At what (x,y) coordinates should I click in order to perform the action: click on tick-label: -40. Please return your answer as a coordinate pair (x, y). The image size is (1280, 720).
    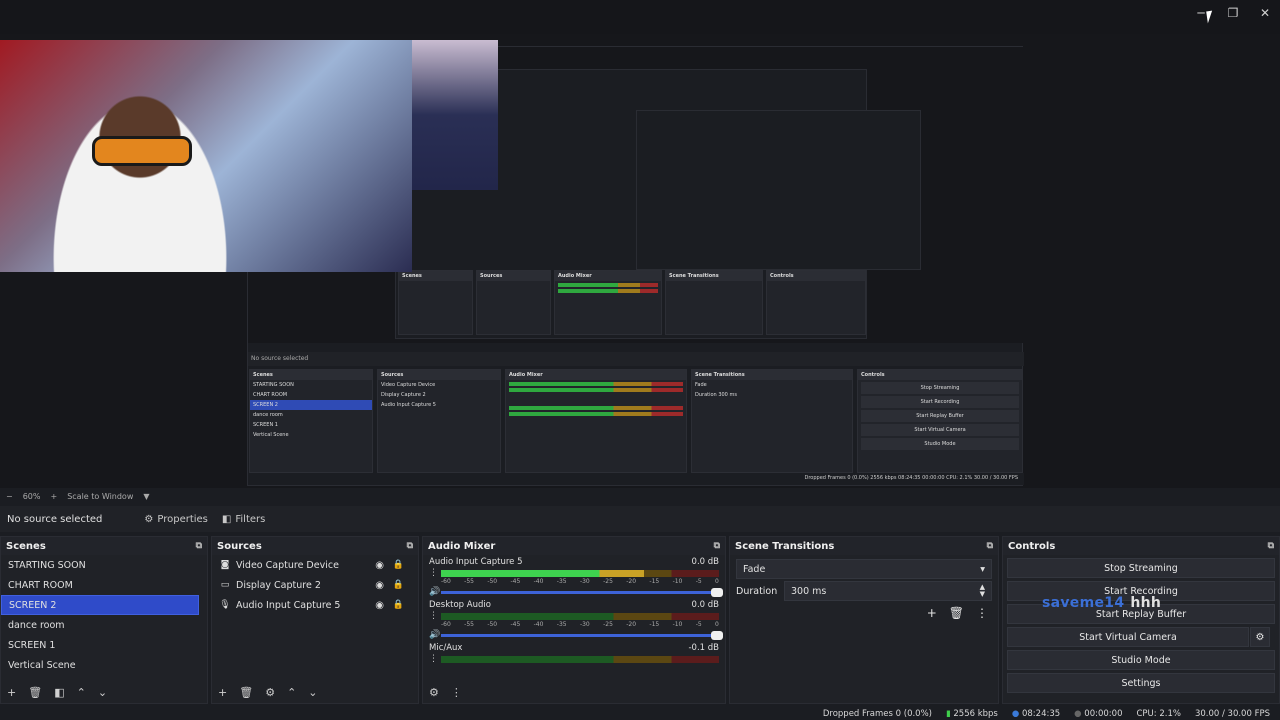
    Looking at the image, I should click on (538, 581).